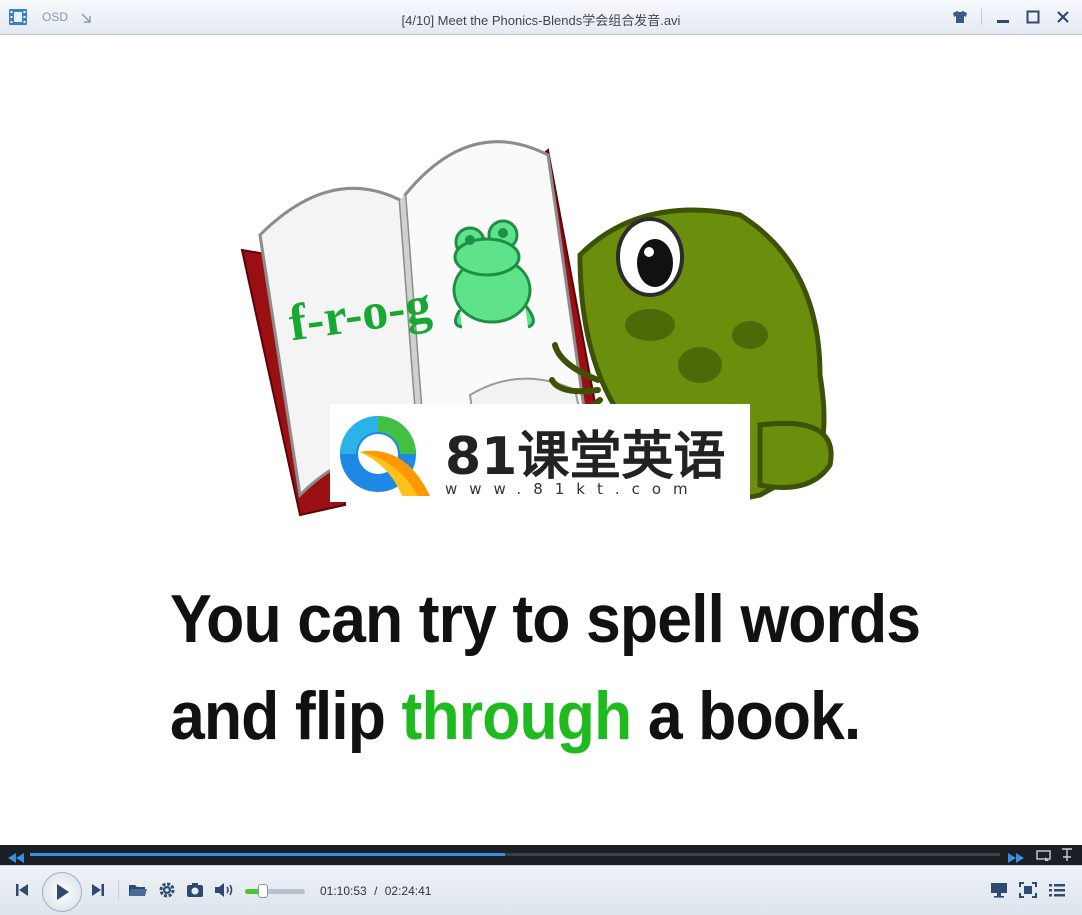  I want to click on current-time: 01:10:53, so click(343, 891).